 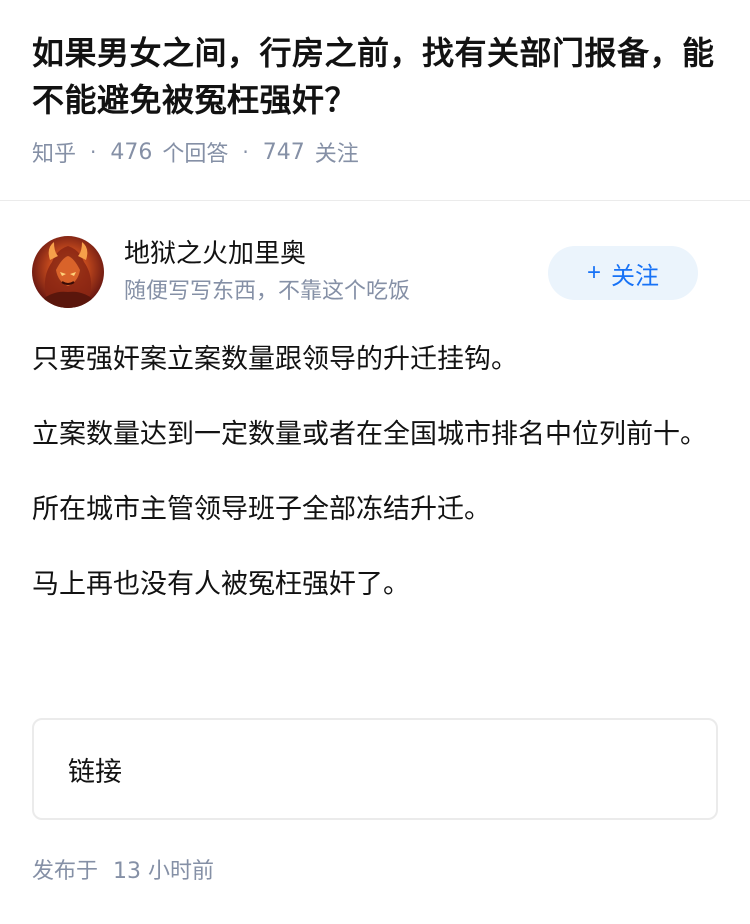 What do you see at coordinates (375, 769) in the screenshot?
I see `link-card: 链接` at bounding box center [375, 769].